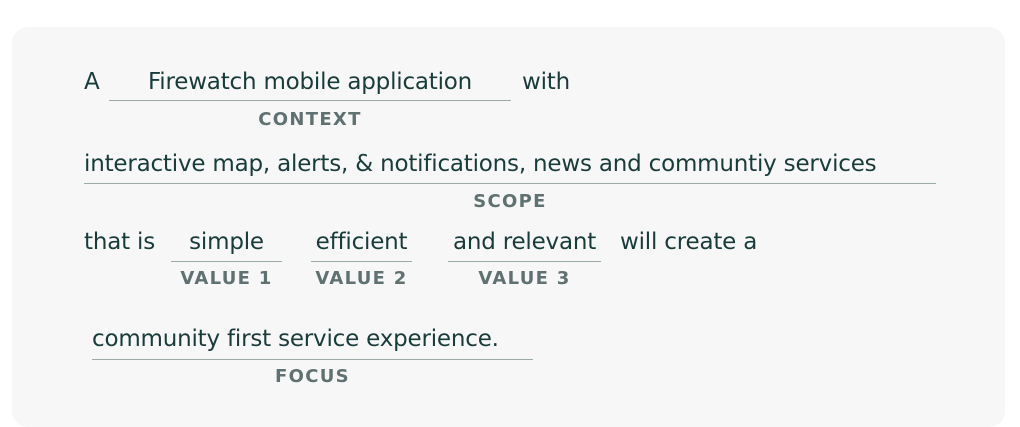 Image resolution: width=1020 pixels, height=427 pixels. What do you see at coordinates (310, 119) in the screenshot?
I see `context-label: CONTEXT` at bounding box center [310, 119].